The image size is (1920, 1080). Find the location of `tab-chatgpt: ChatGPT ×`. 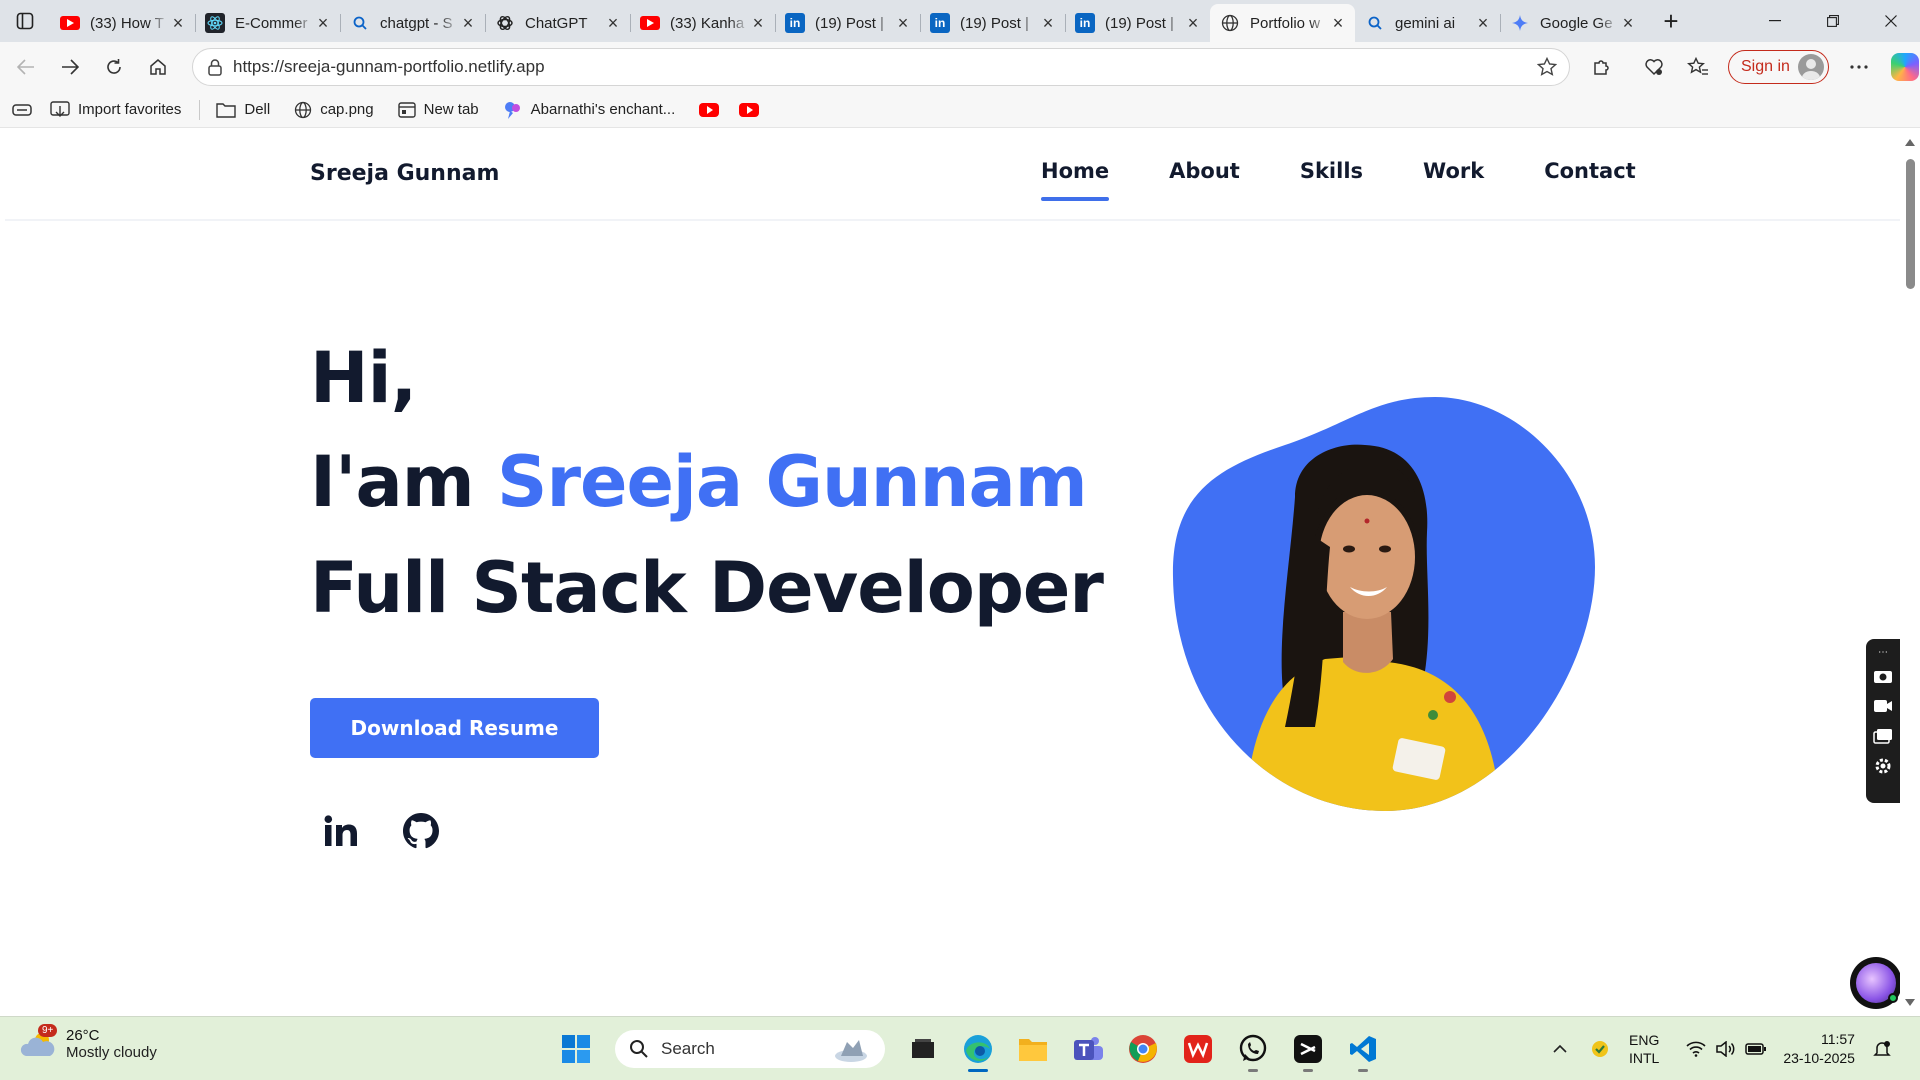

tab-chatgpt: ChatGPT × is located at coordinates (557, 23).